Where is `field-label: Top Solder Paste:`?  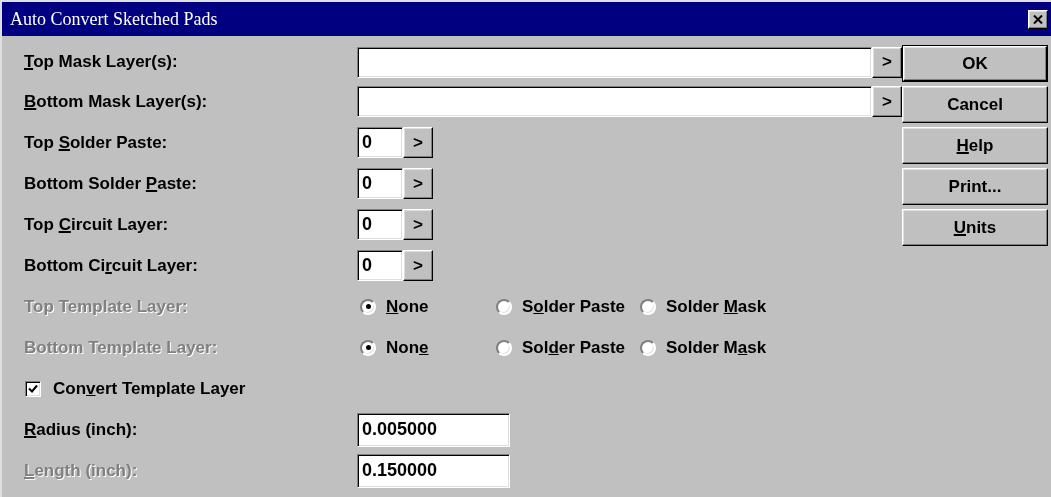 field-label: Top Solder Paste: is located at coordinates (96, 142).